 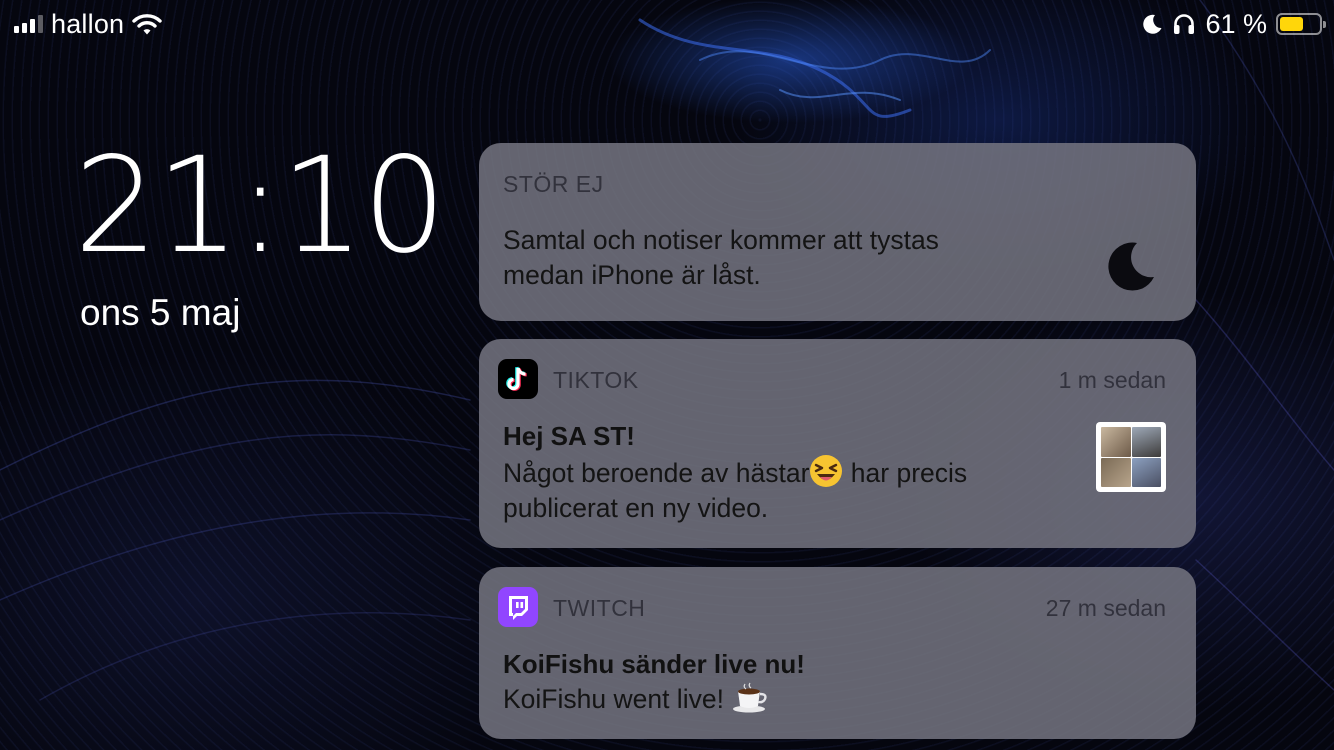 I want to click on notification-body-text: Något beroende av hästar, so click(x=656, y=473).